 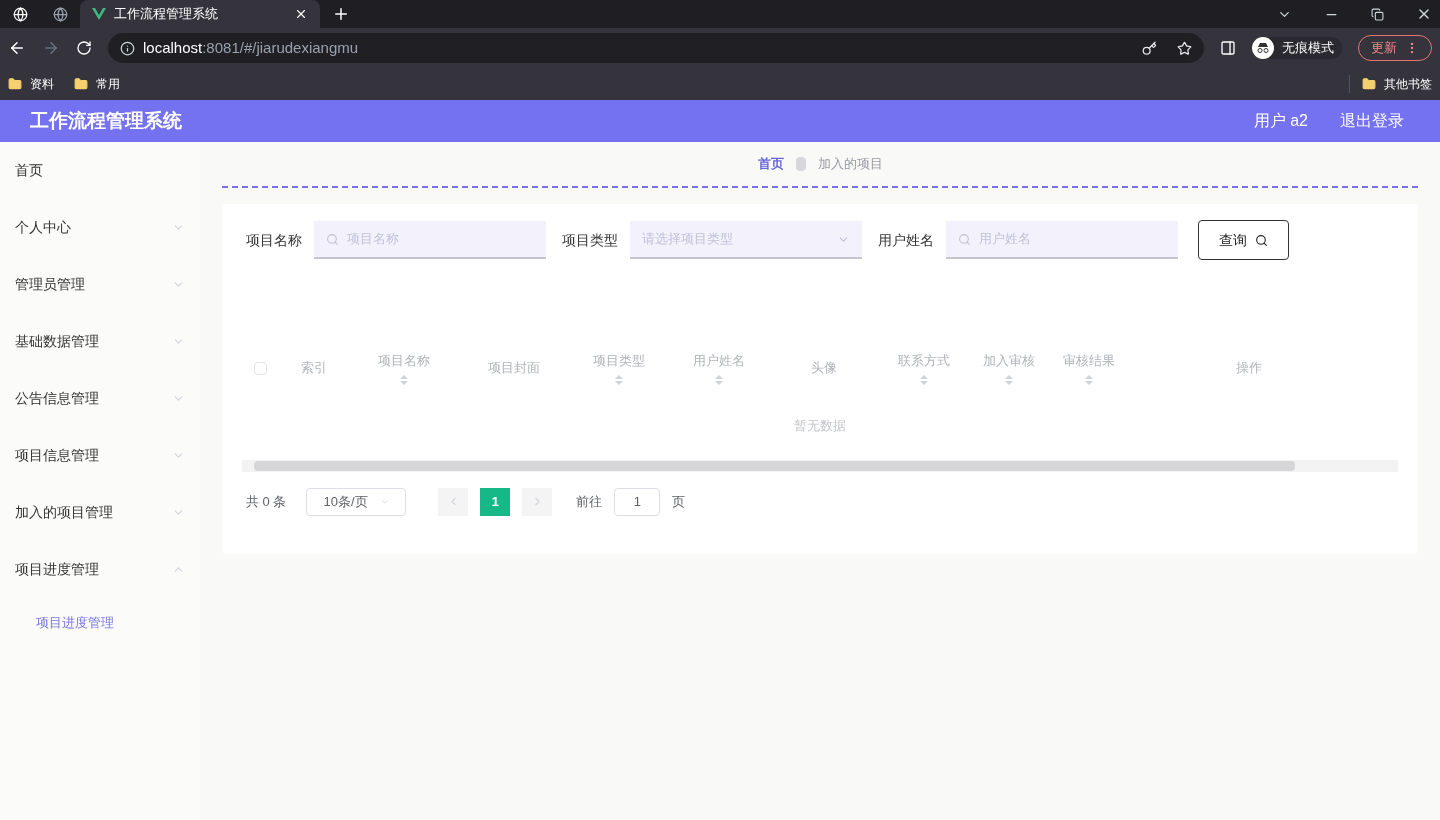 I want to click on reload-icon, so click(x=84, y=48).